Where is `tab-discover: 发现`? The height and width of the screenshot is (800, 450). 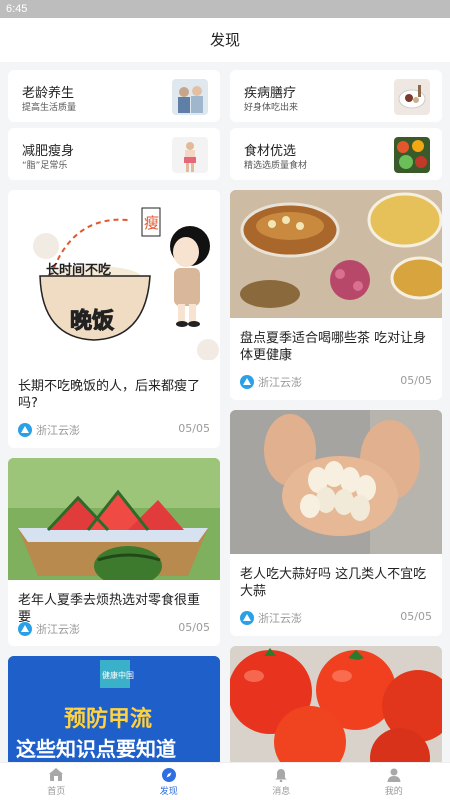
tab-discover: 发现 is located at coordinates (169, 781).